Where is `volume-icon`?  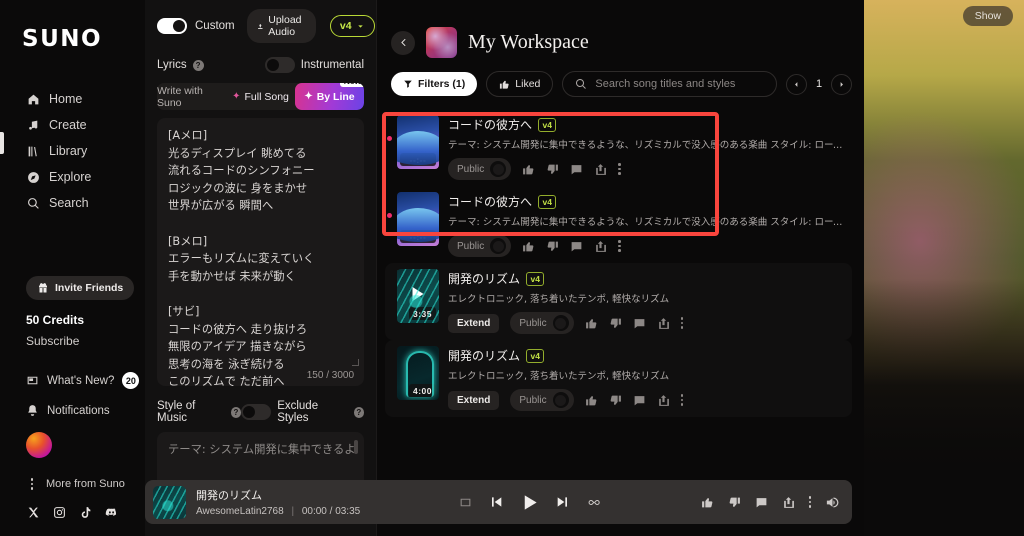
volume-icon is located at coordinates (832, 502).